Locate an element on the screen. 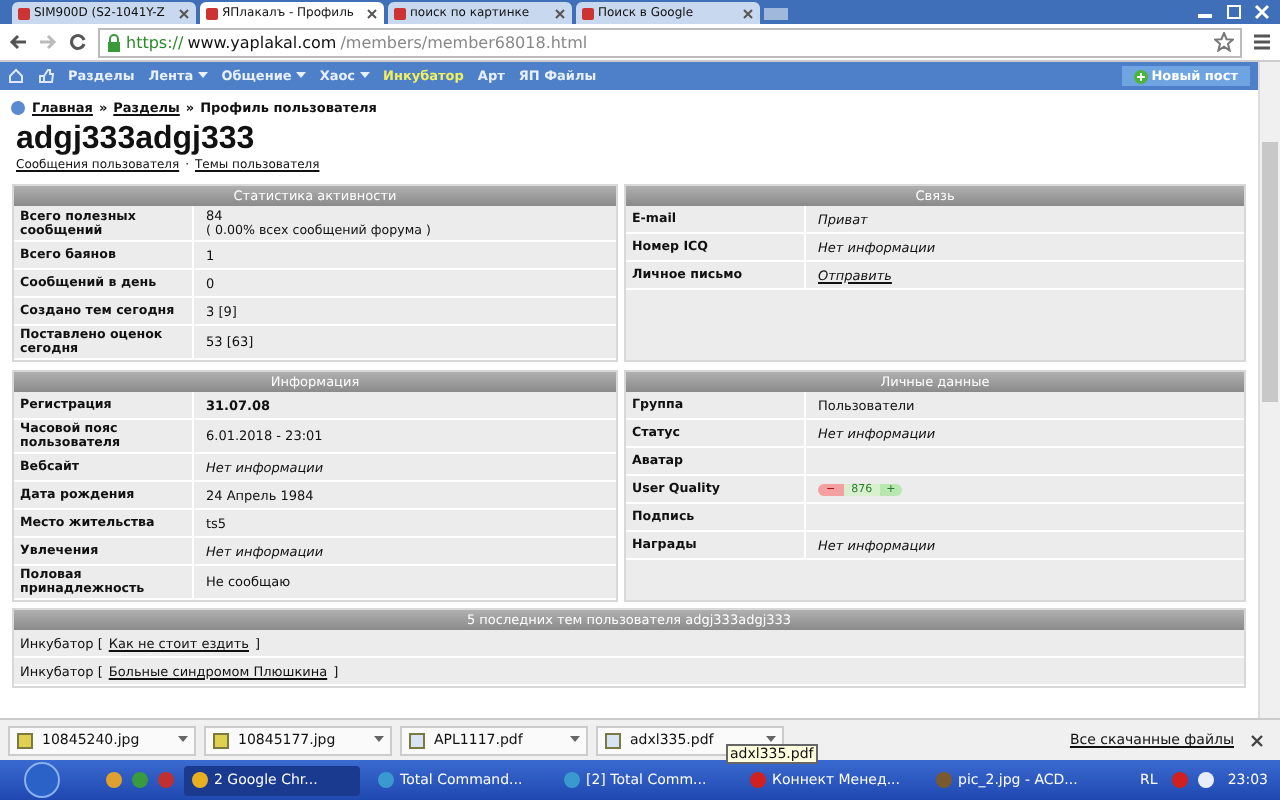 The image size is (1280, 800). profile-username: adgj333adgj333 is located at coordinates (136, 140).